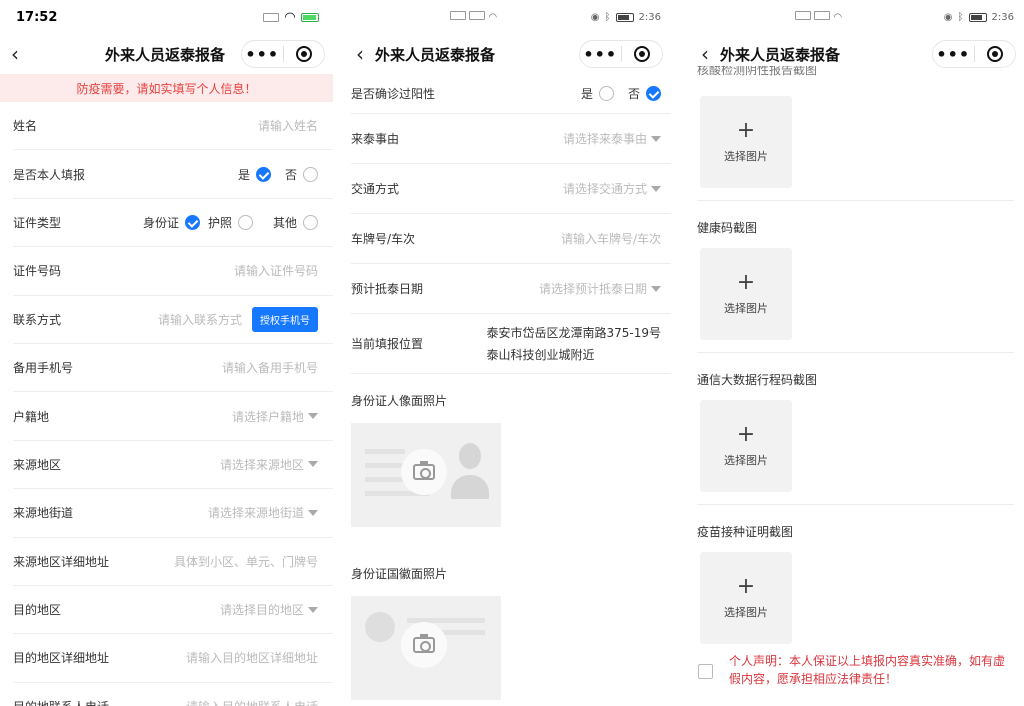 Image resolution: width=1024 pixels, height=706 pixels. Describe the element at coordinates (399, 574) in the screenshot. I see `id-back-label: 身份证国徽面照片` at that location.